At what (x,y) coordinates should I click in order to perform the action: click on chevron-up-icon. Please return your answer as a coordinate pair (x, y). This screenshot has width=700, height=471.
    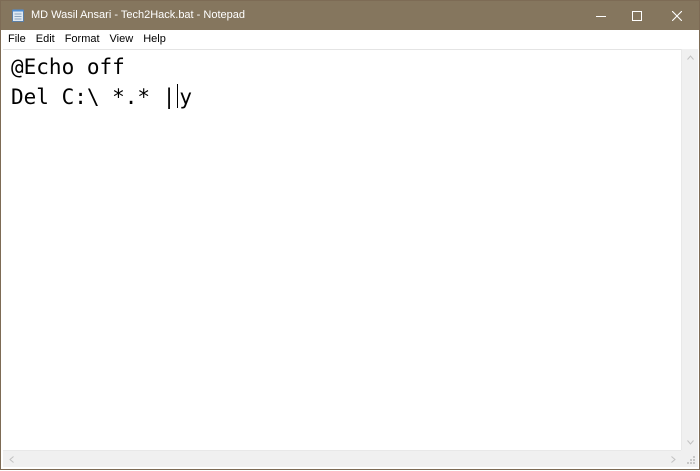
    Looking at the image, I should click on (690, 57).